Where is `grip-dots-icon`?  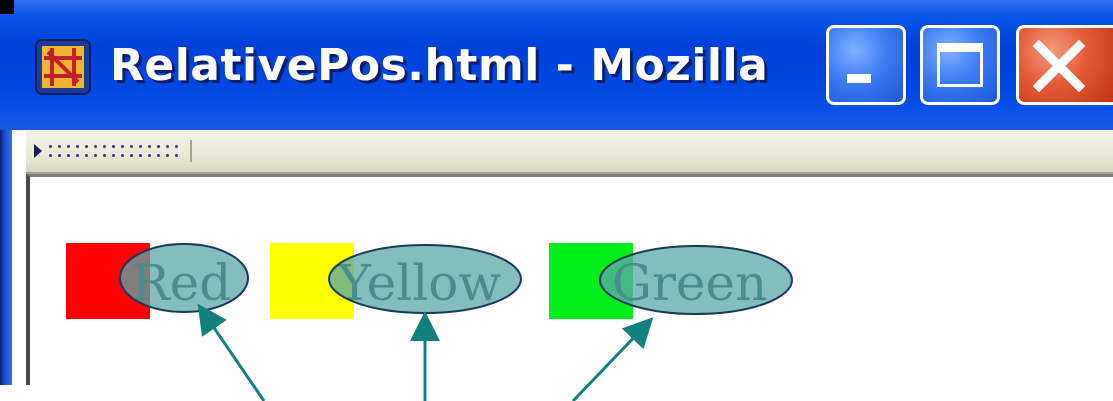 grip-dots-icon is located at coordinates (114, 151).